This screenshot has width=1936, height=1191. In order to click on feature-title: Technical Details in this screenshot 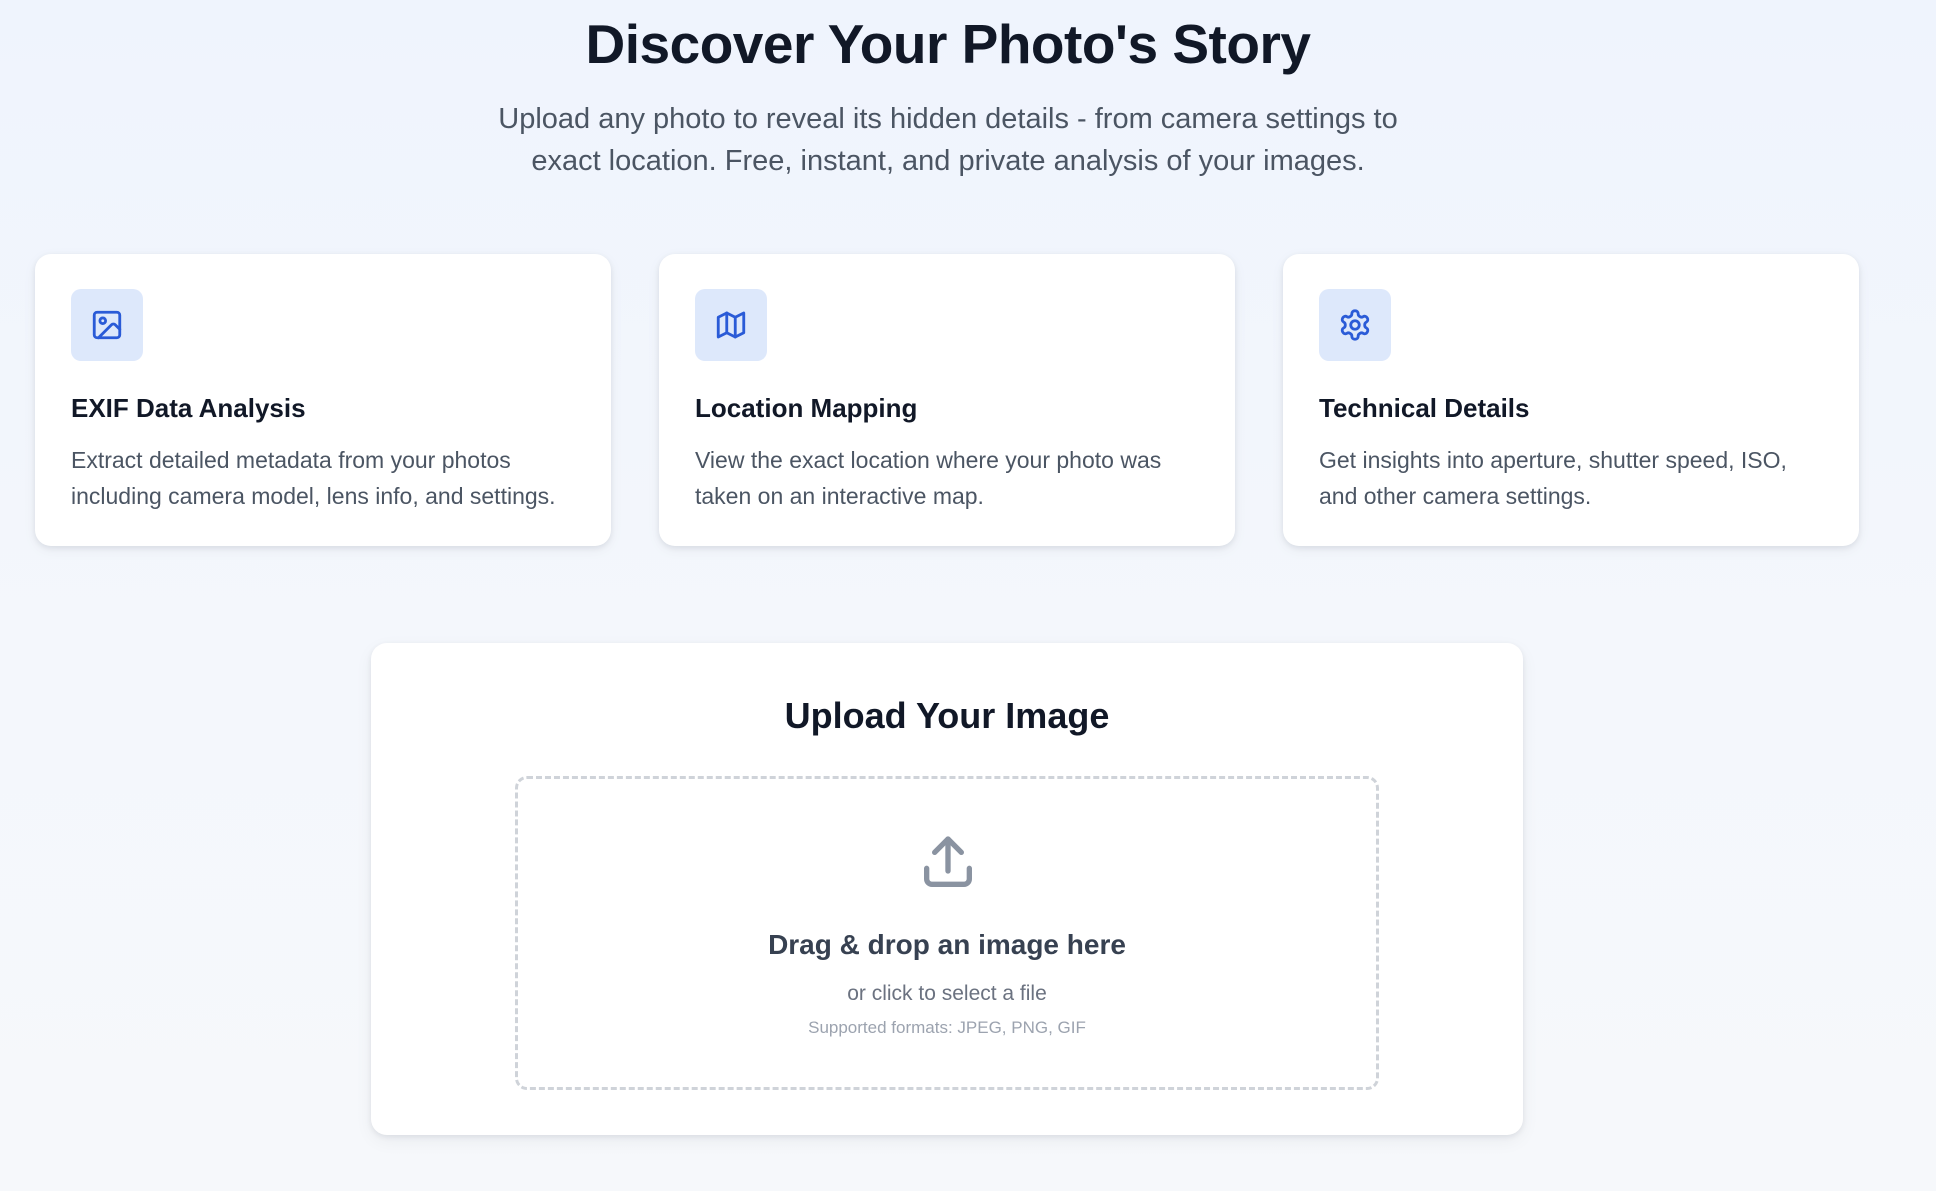, I will do `click(1424, 408)`.